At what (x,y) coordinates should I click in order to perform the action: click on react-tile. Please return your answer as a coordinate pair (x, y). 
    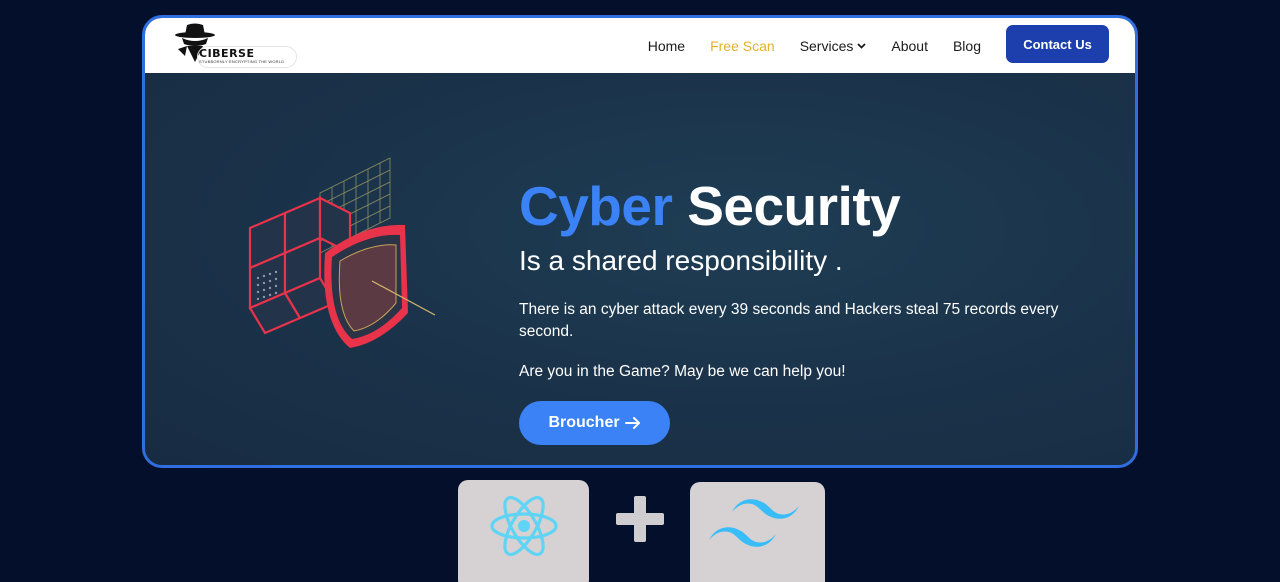
    Looking at the image, I should click on (523, 531).